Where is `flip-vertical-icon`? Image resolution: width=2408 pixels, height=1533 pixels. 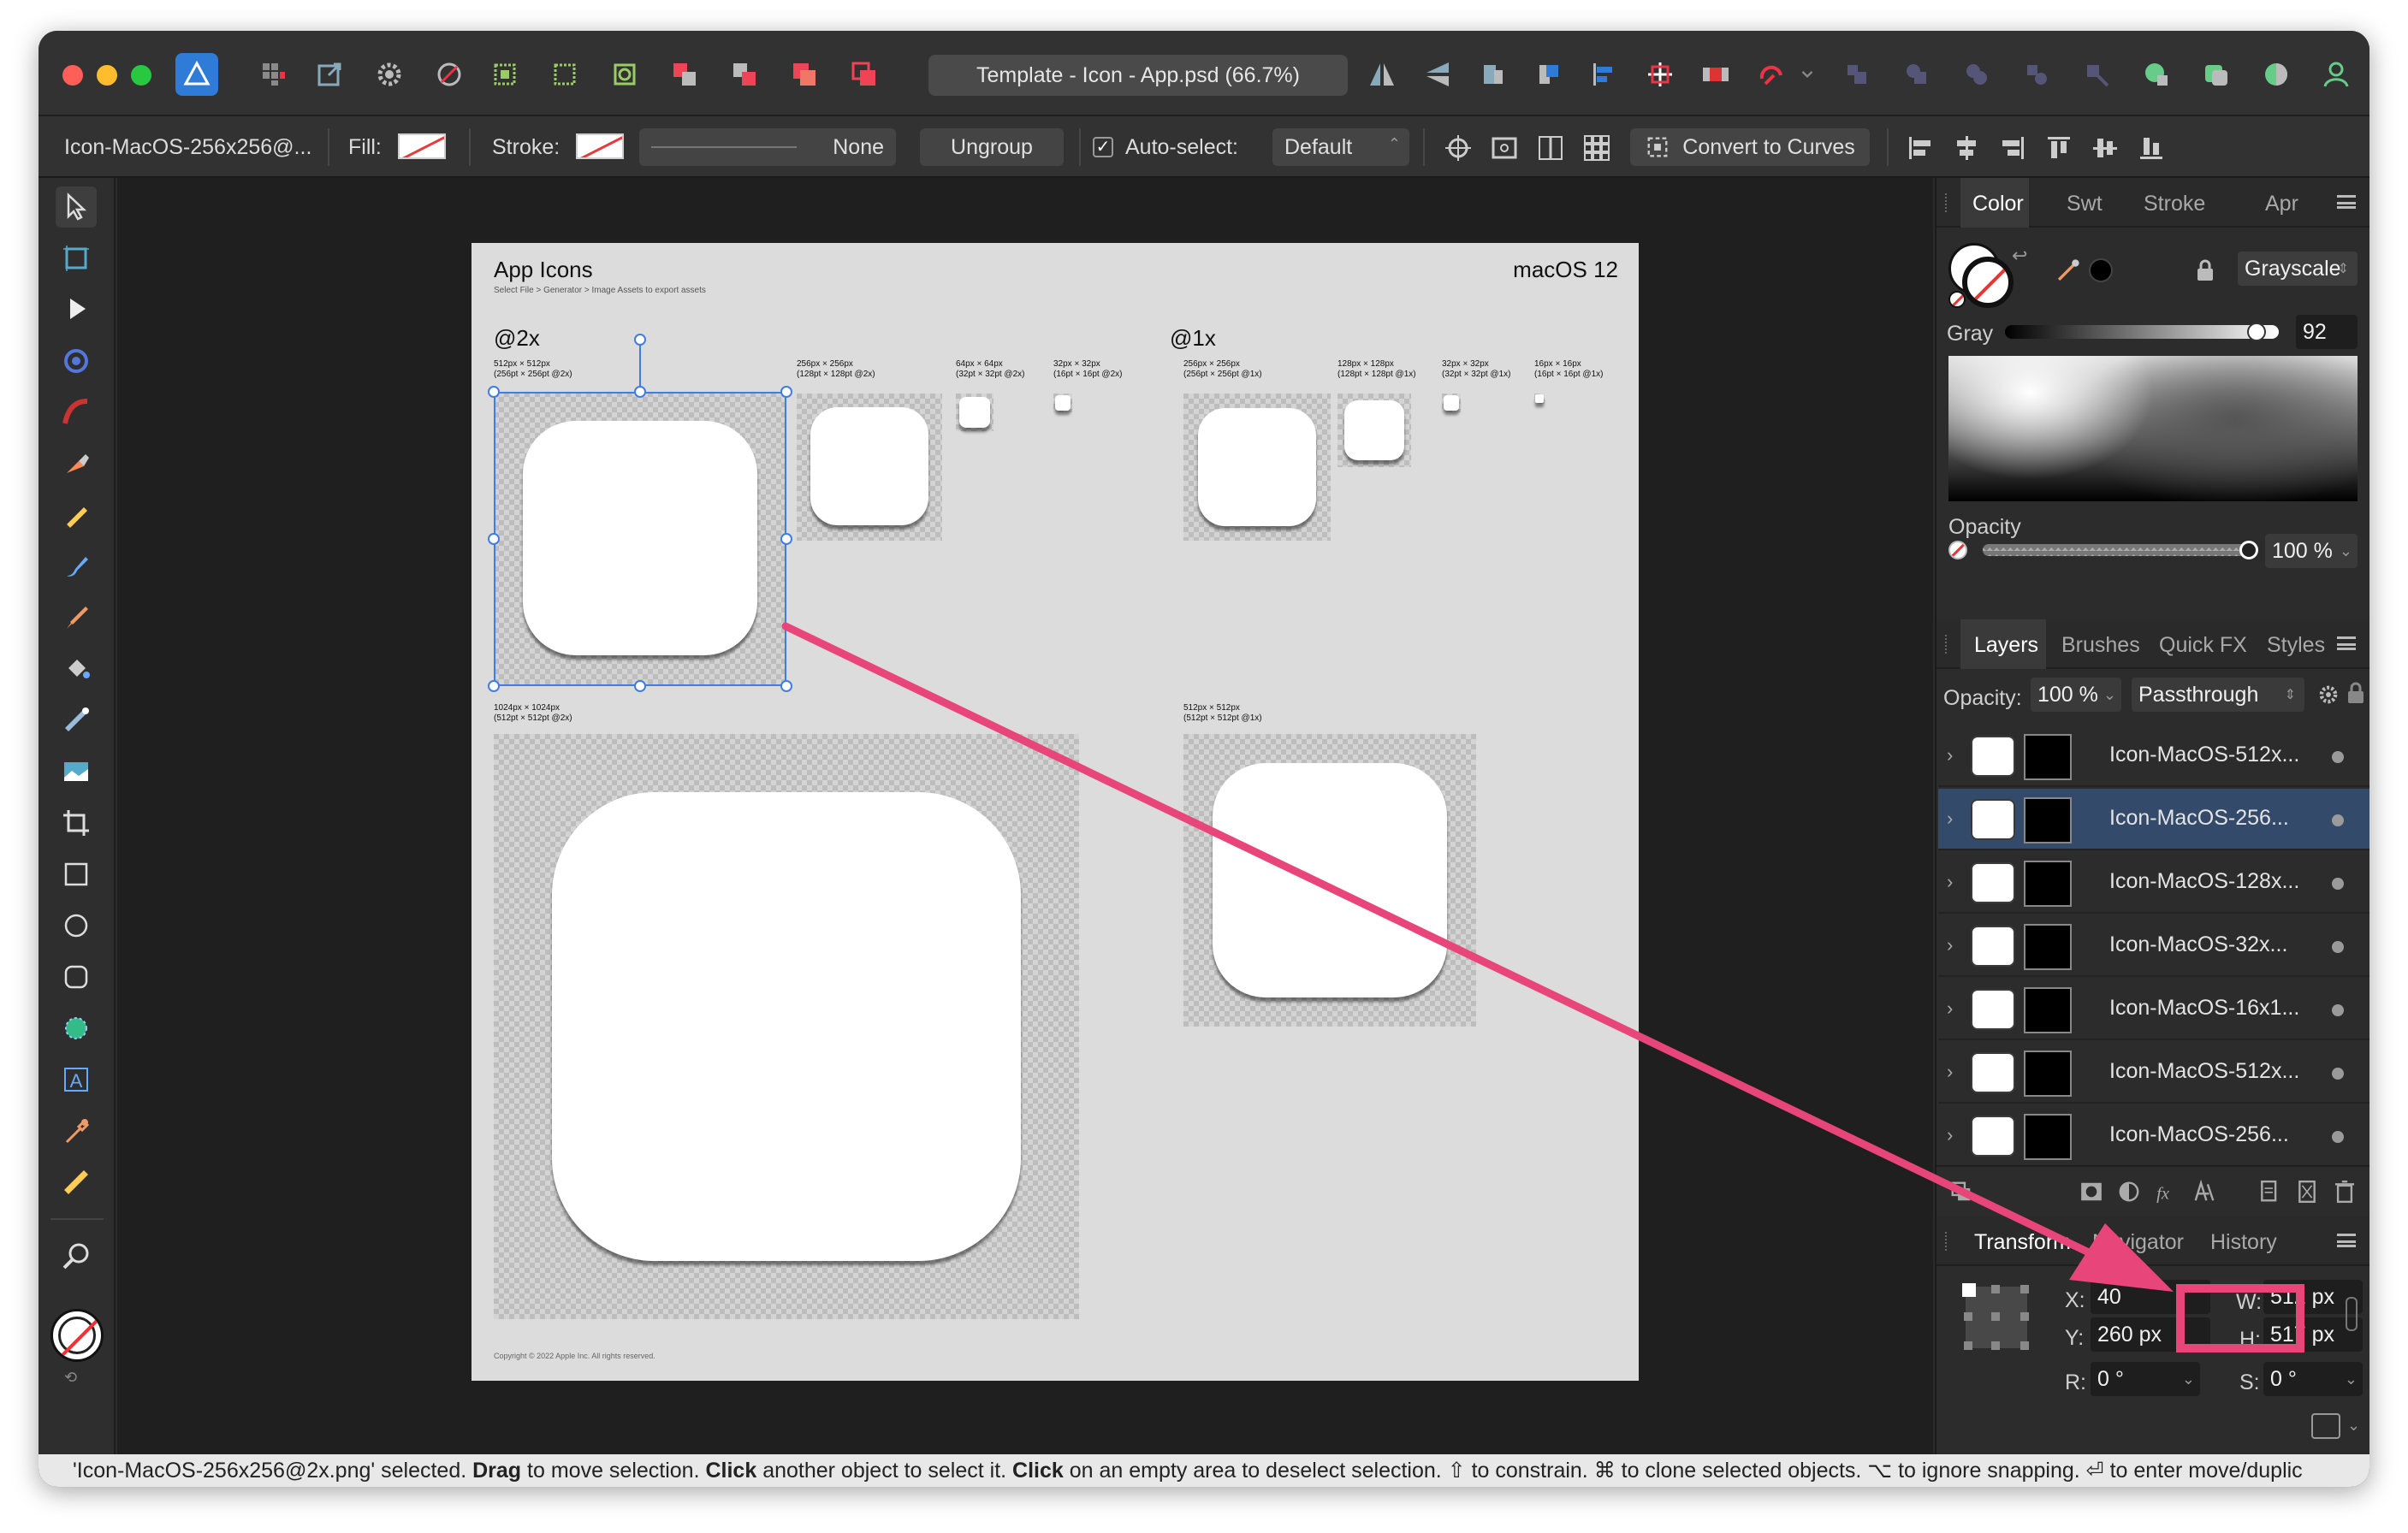
flip-vertical-icon is located at coordinates (1437, 74).